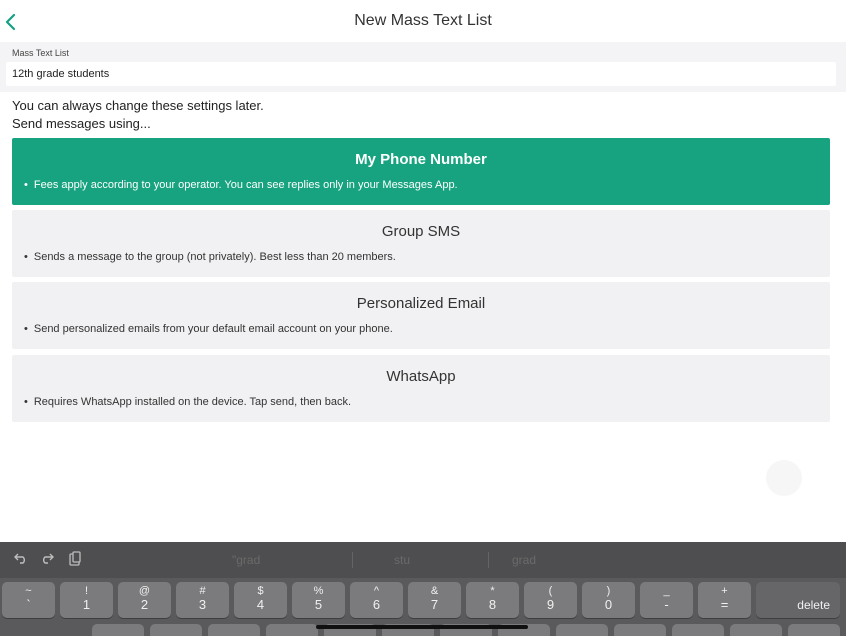 This screenshot has height=636, width=846. I want to click on key-5: % 5, so click(318, 600).